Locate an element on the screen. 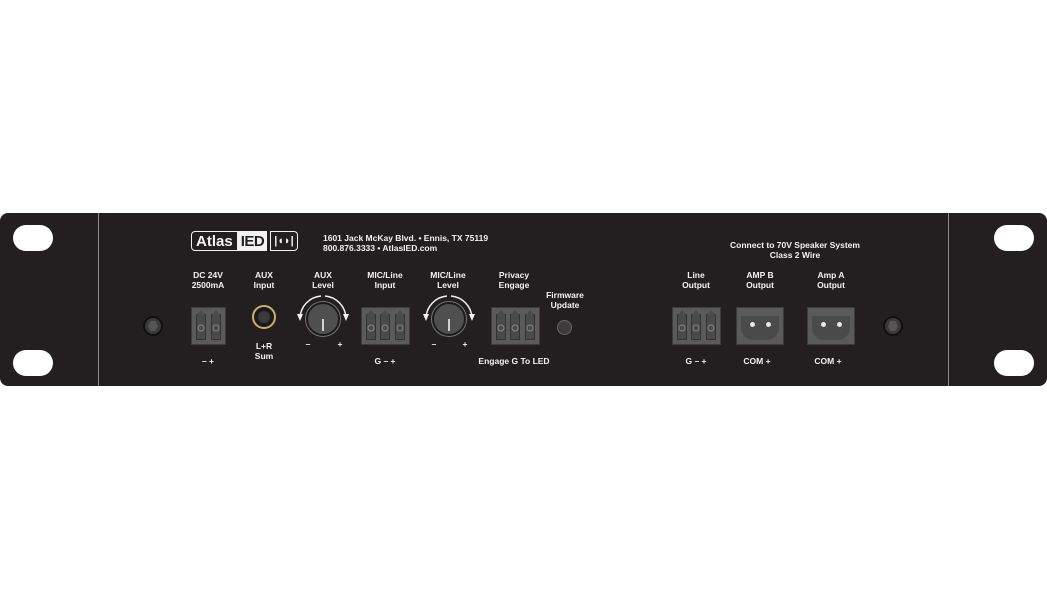 This screenshot has height=600, width=1047. amp-b-output-terminal is located at coordinates (760, 326).